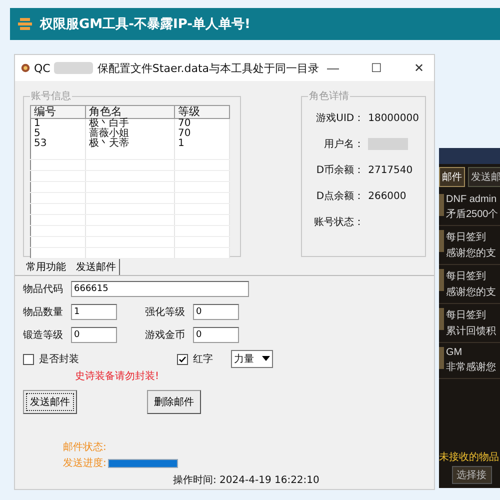  Describe the element at coordinates (43, 335) in the screenshot. I see `field-label: 锻造等级` at that location.